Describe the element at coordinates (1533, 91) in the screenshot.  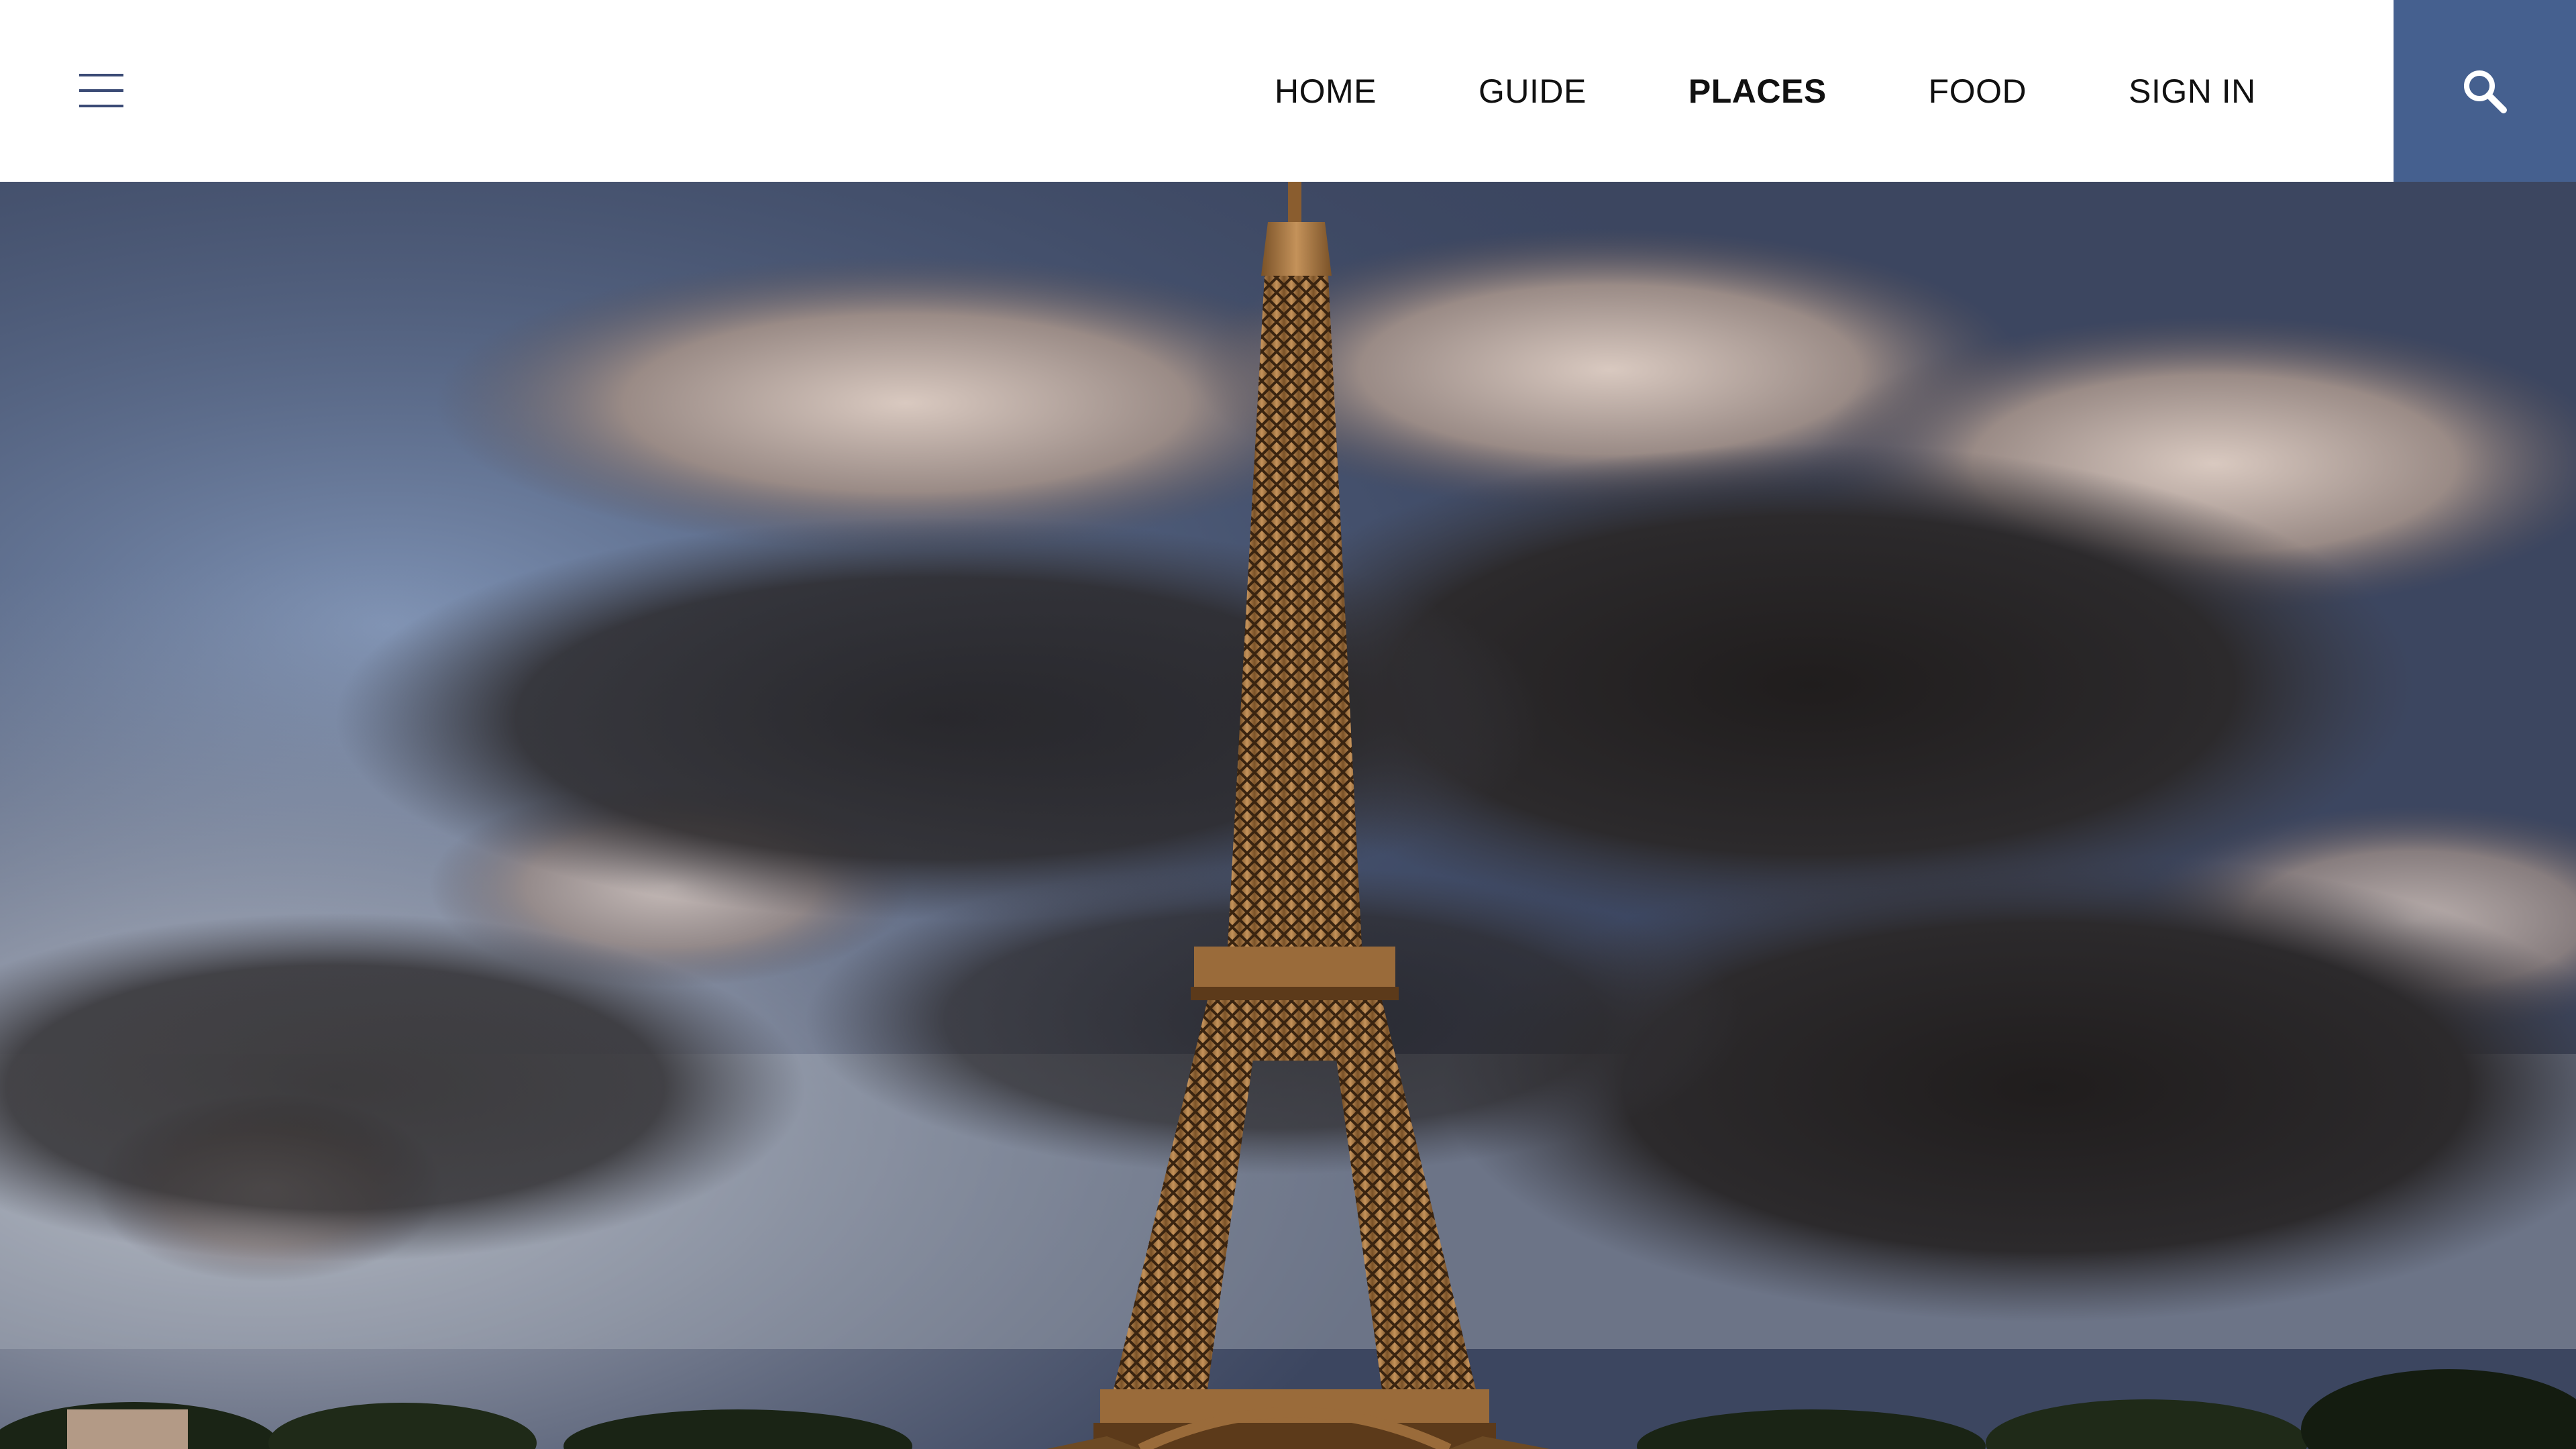
I see `nav-guide: GUIDE` at that location.